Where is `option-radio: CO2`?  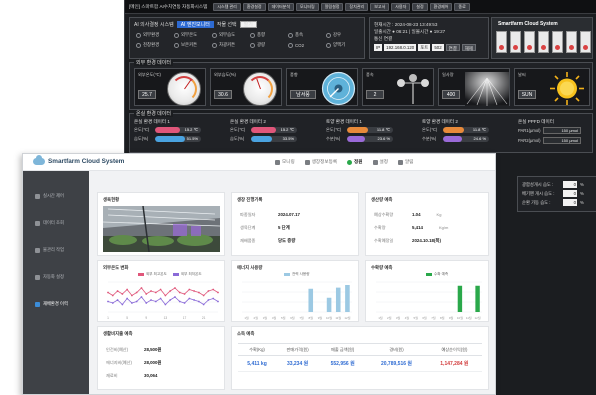
option-radio: CO2 is located at coordinates (307, 45).